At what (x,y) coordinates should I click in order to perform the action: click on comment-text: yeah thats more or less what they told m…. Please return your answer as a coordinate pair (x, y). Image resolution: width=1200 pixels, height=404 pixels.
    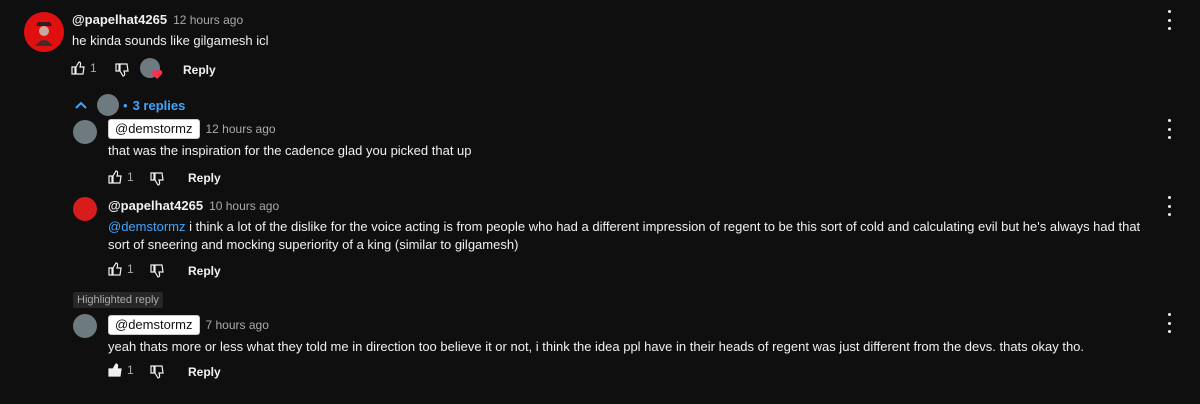
    Looking at the image, I should click on (596, 346).